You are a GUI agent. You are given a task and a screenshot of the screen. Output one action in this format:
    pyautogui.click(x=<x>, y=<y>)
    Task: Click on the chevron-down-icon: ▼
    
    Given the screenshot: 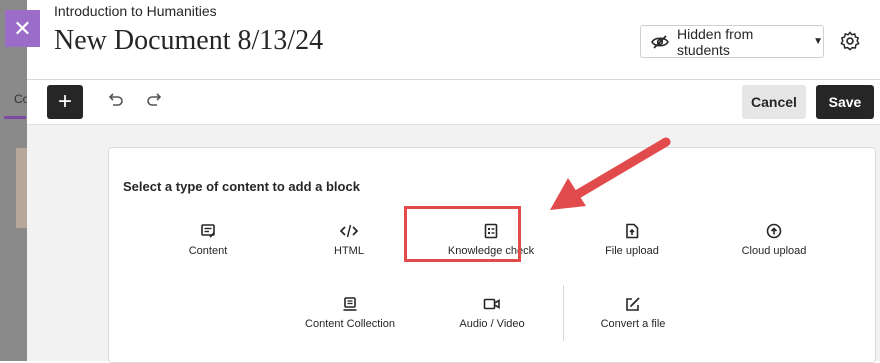 What is the action you would take?
    pyautogui.click(x=818, y=41)
    